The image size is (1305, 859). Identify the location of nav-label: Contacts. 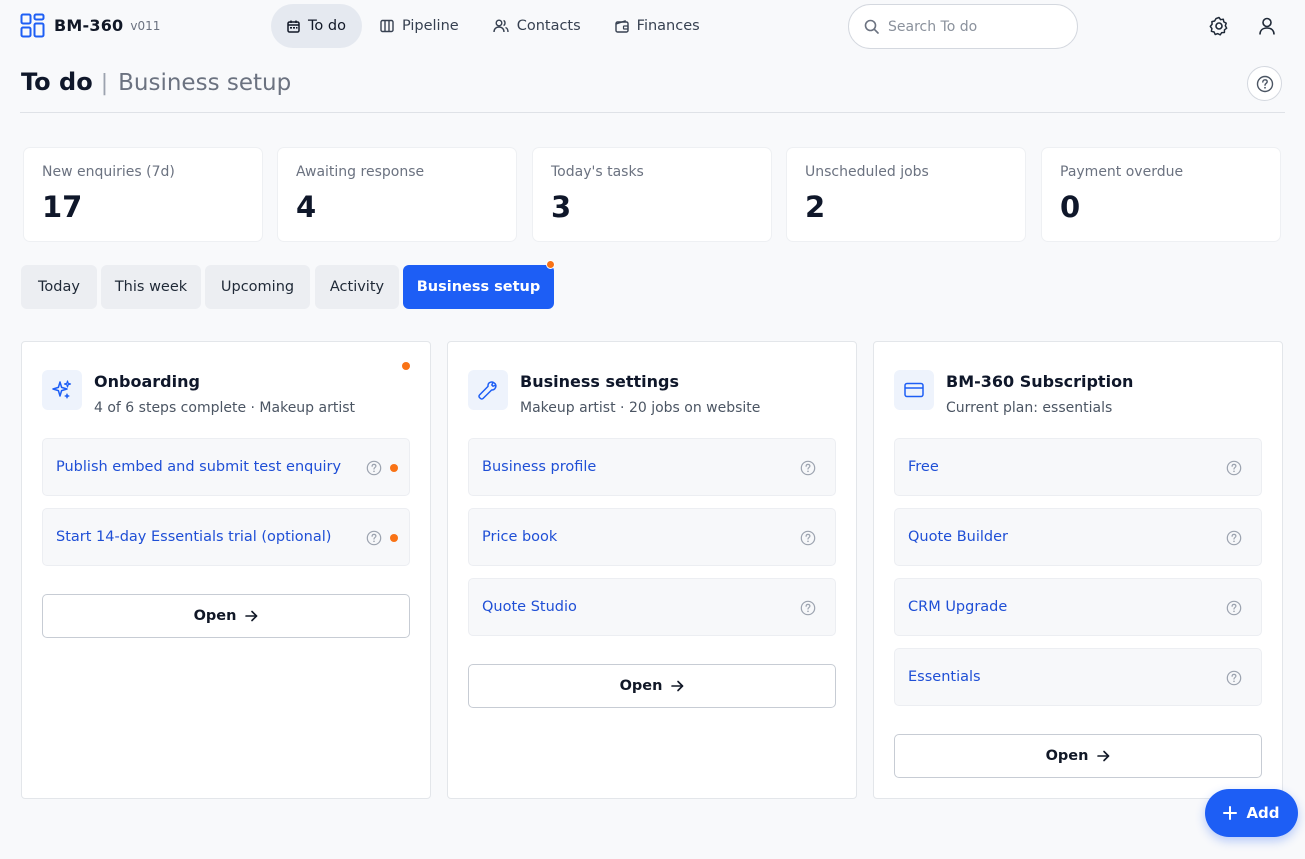
(548, 26).